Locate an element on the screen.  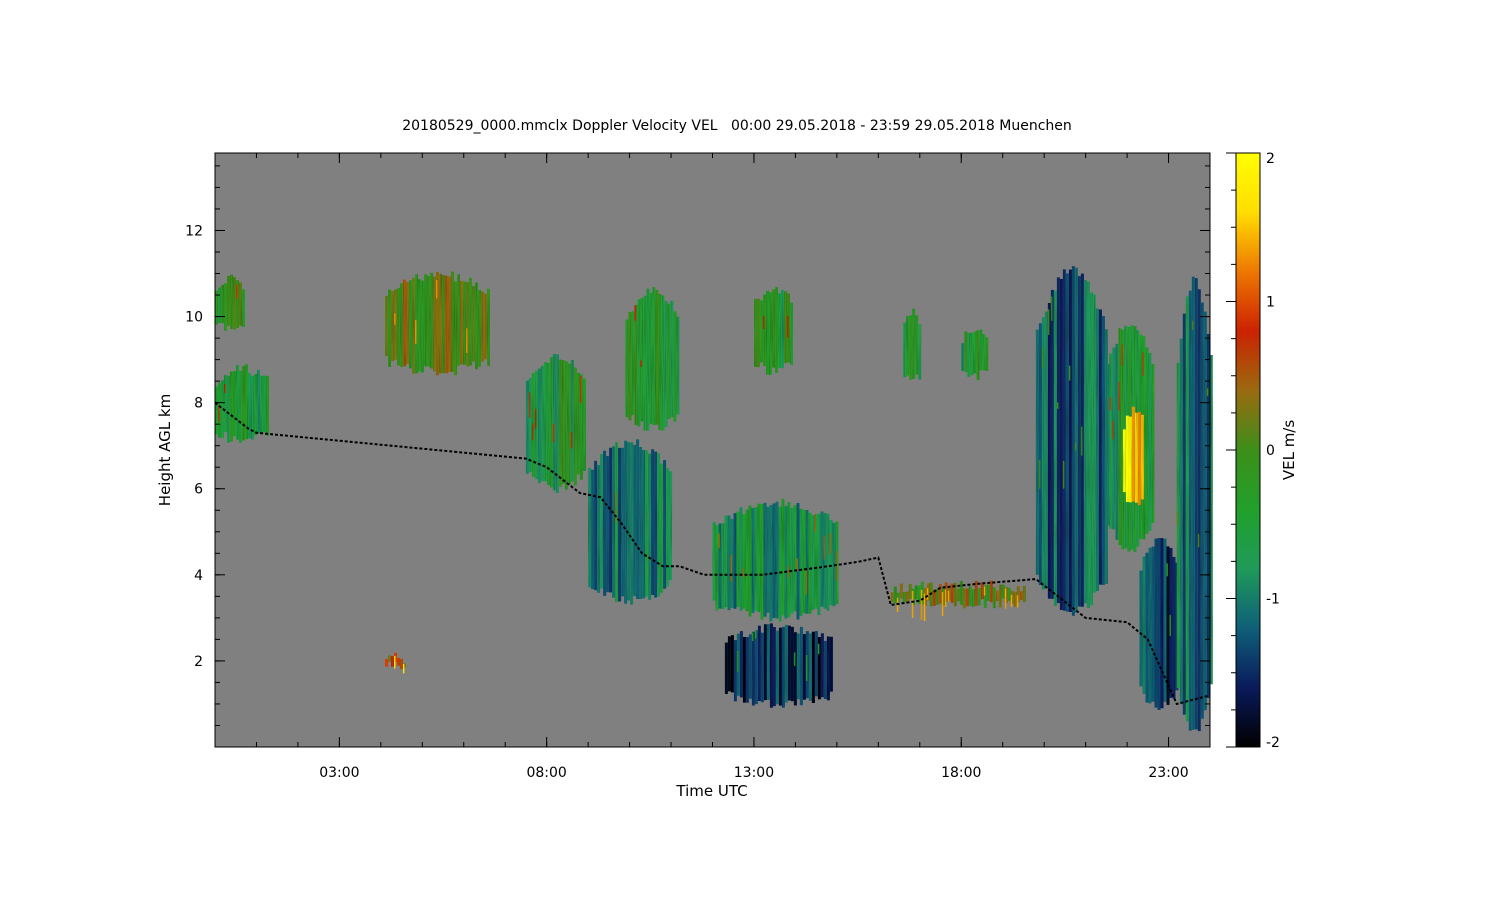
y-tick-label: 2 is located at coordinates (198, 662).